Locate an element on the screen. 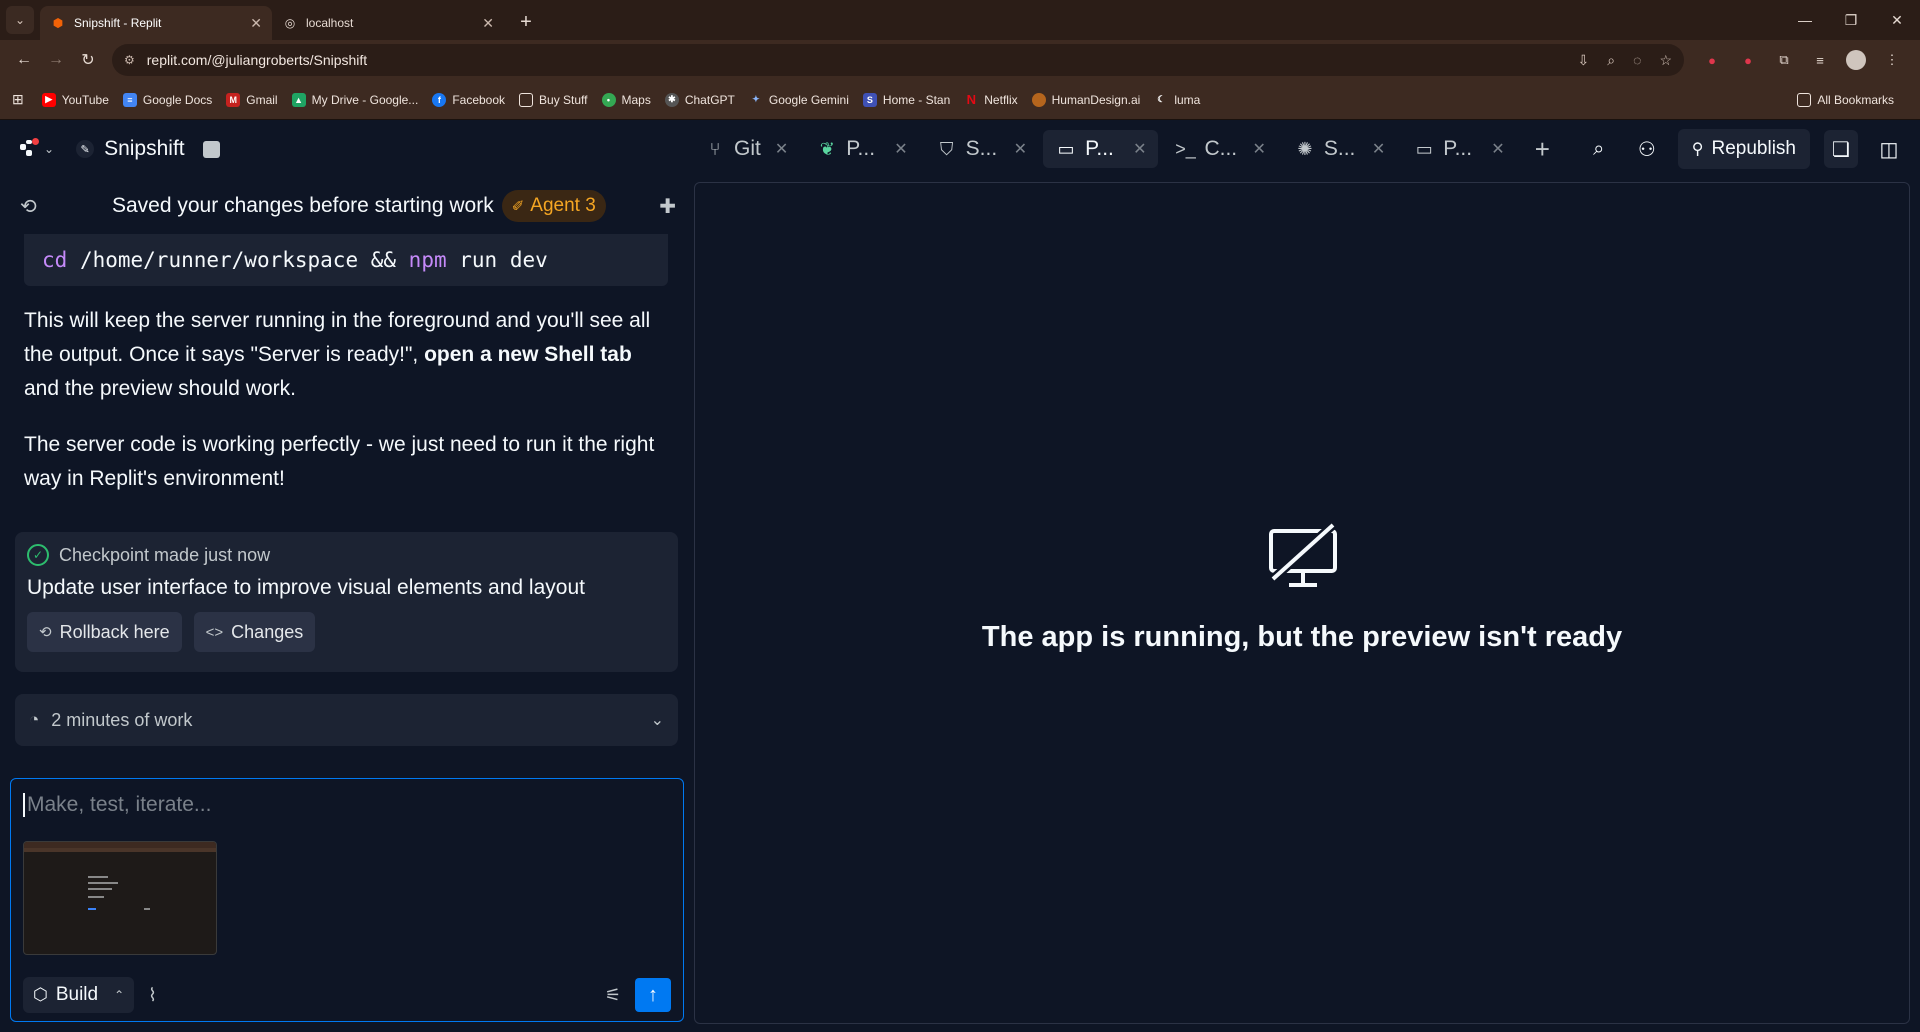  chat-composer: Make, test, iterate... ⬡ Build ⌃ ⌇ ⚟ ↑ is located at coordinates (347, 900).